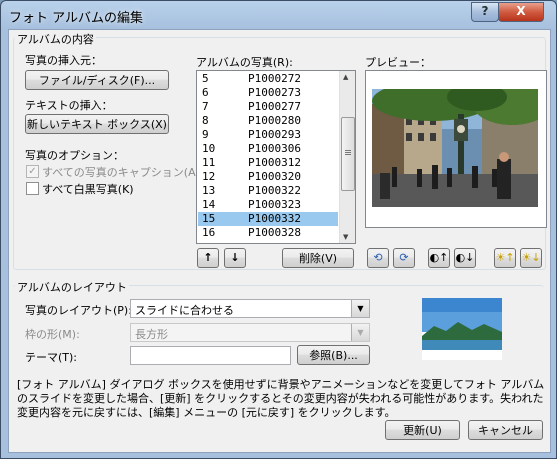 This screenshot has height=459, width=557. What do you see at coordinates (97, 124) in the screenshot?
I see `new-textbox-button: 新しいテキスト ボックス(X)` at bounding box center [97, 124].